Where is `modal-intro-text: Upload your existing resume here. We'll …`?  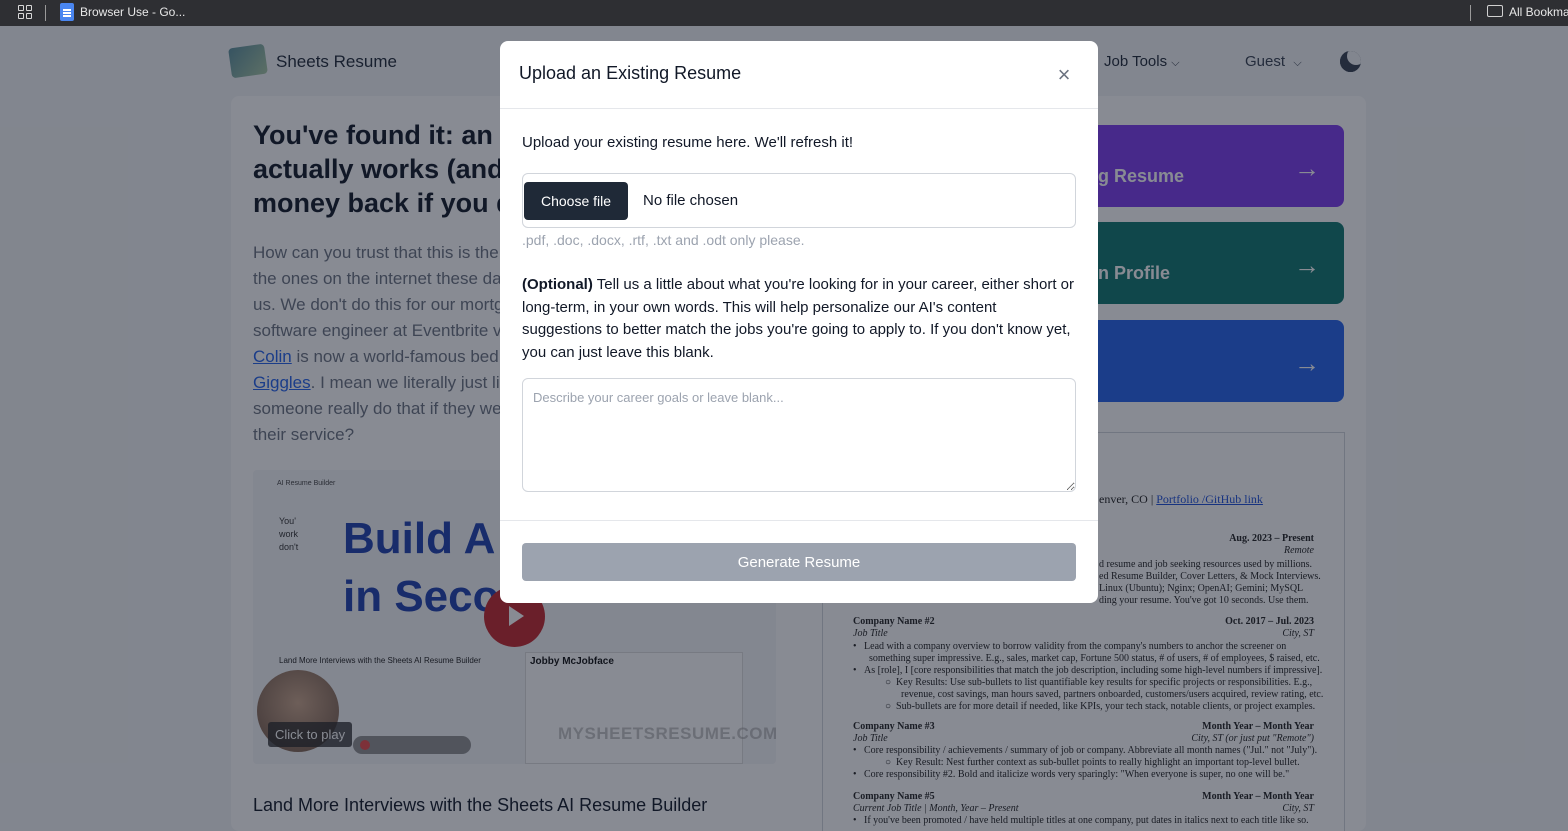 modal-intro-text: Upload your existing resume here. We'll … is located at coordinates (688, 142).